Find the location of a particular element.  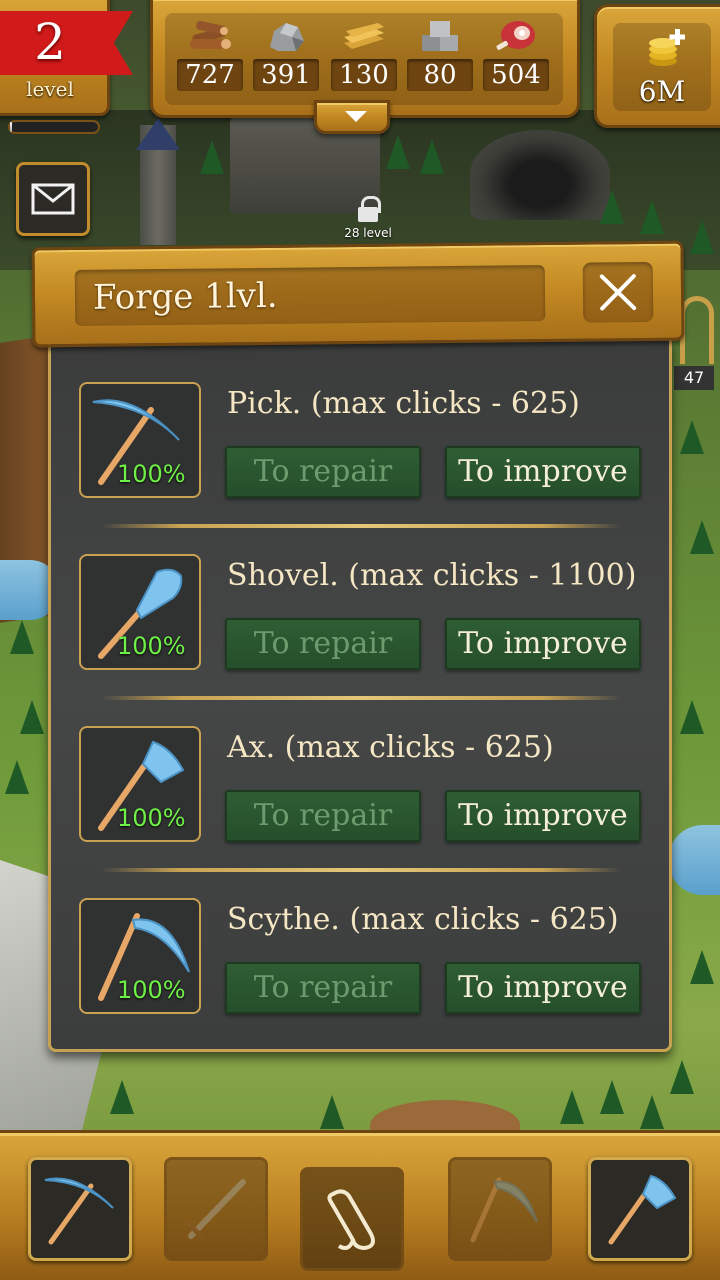

mail-button is located at coordinates (53, 199).